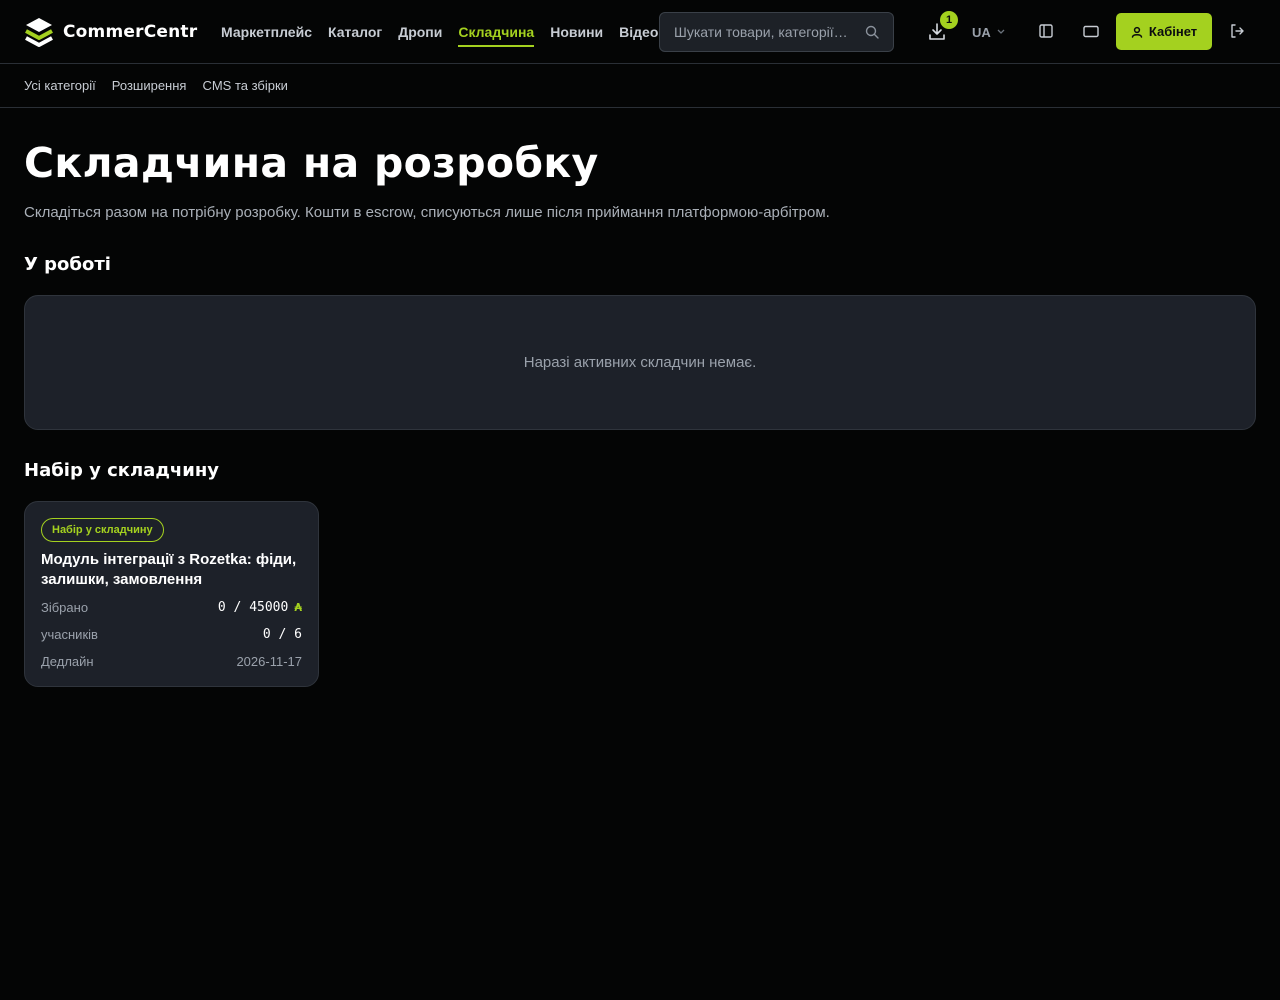 This screenshot has height=1000, width=1280. I want to click on empty-state-text: Наразі активних складчин немає., so click(640, 362).